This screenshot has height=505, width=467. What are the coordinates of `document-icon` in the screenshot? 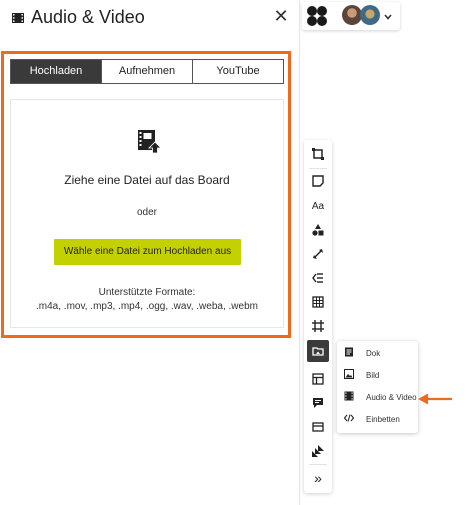 It's located at (349, 353).